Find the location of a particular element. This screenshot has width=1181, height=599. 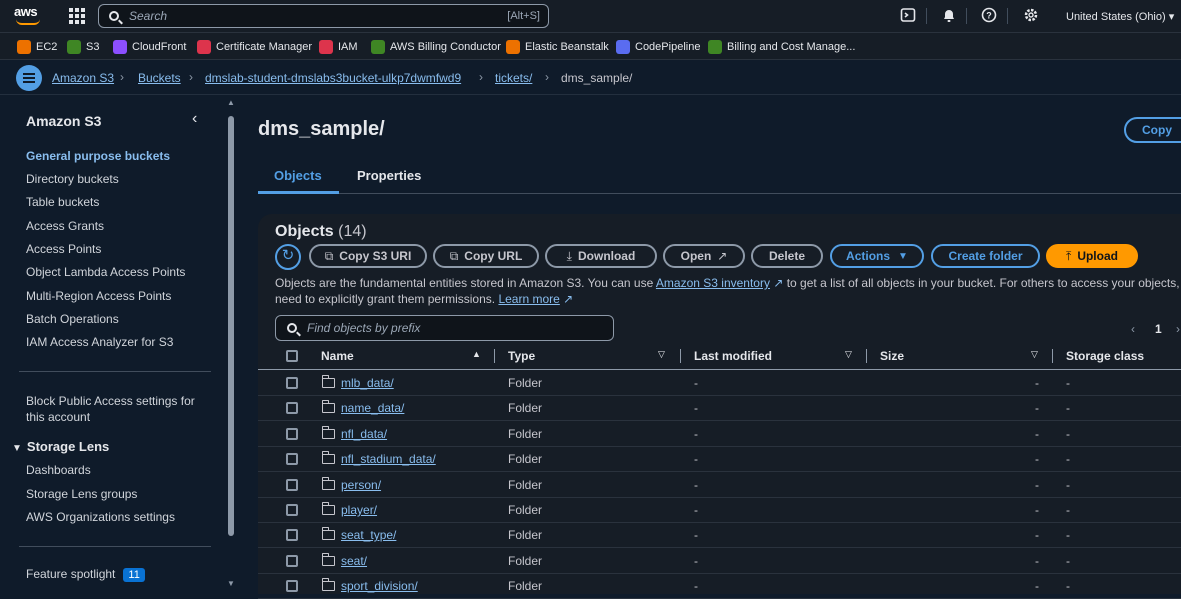

help-icon: ? is located at coordinates (989, 16).